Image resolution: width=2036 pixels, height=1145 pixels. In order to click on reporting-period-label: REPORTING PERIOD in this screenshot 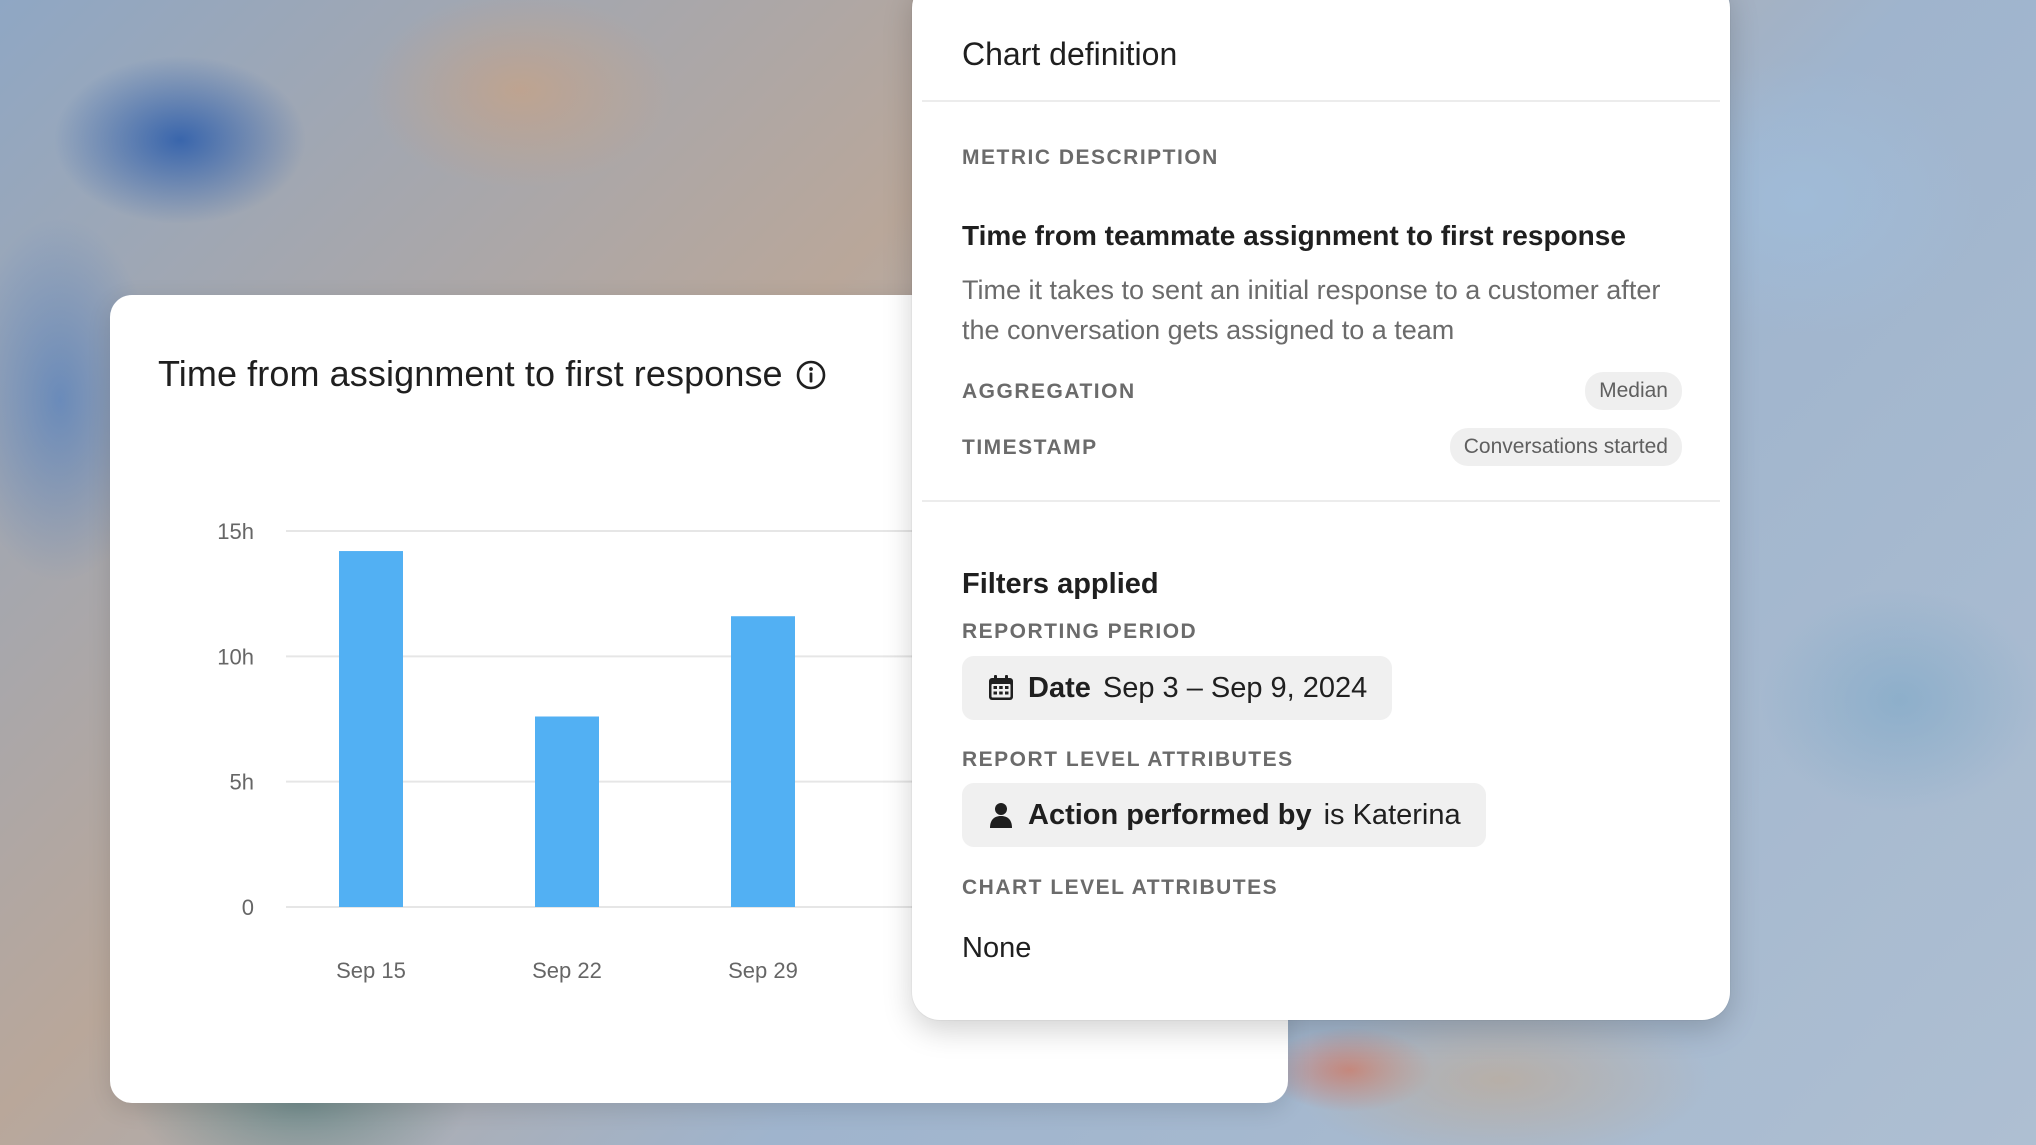, I will do `click(1080, 631)`.